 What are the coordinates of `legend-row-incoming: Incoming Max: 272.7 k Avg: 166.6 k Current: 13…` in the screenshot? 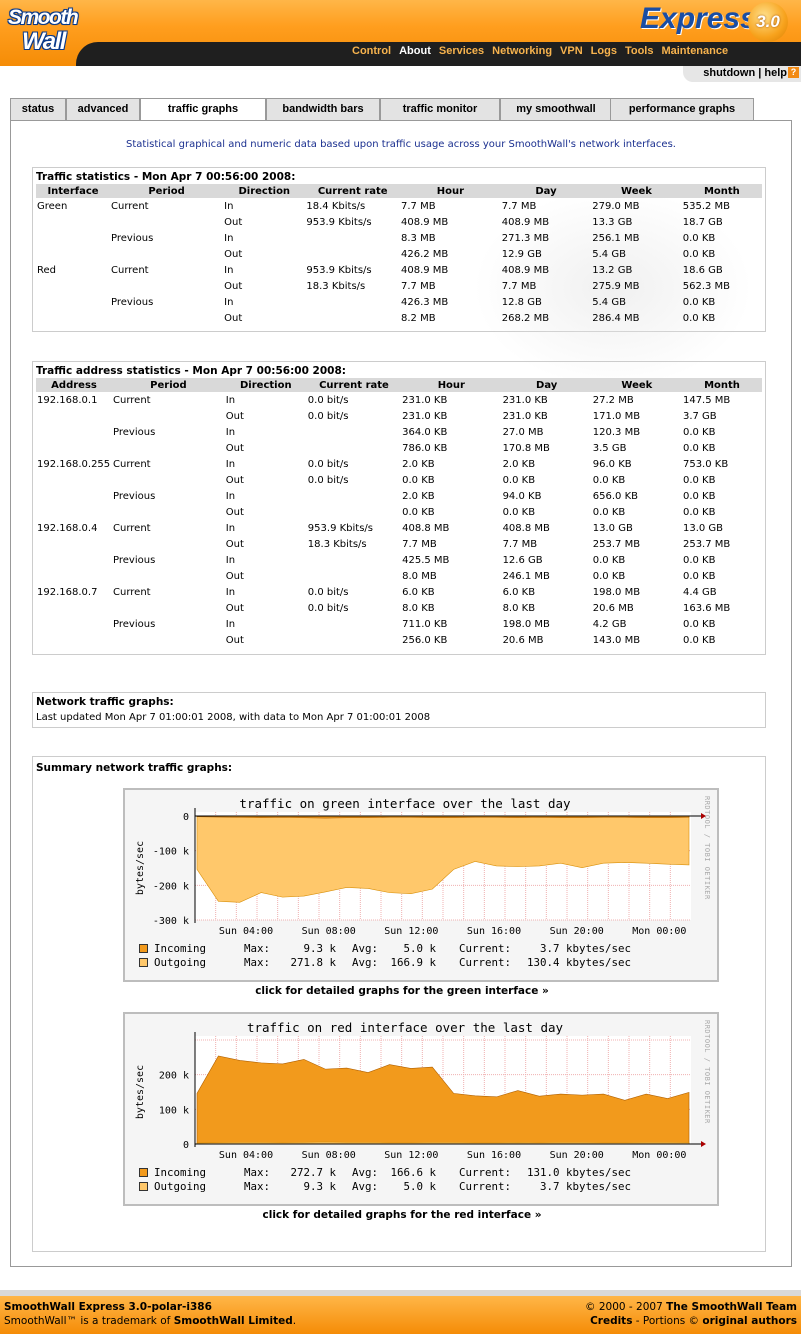 It's located at (385, 1173).